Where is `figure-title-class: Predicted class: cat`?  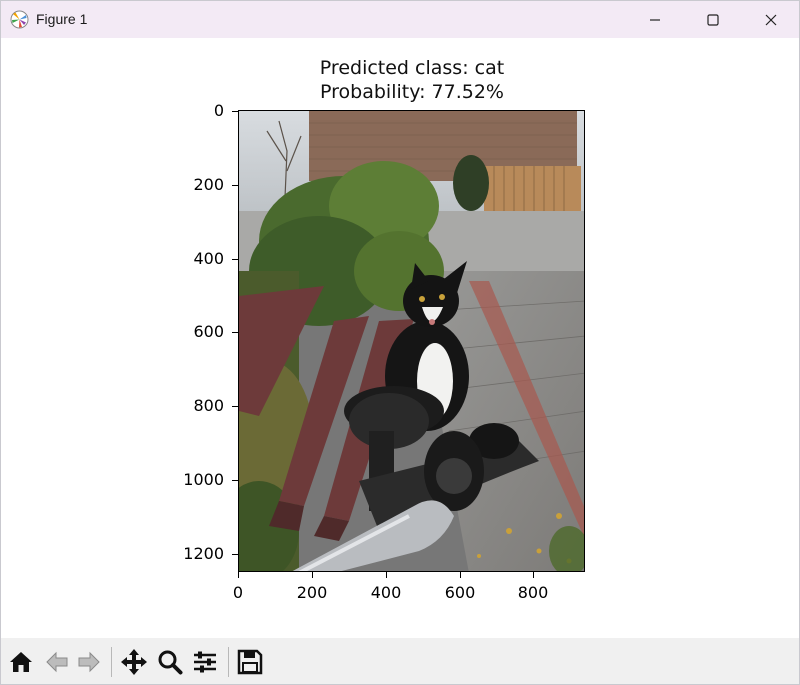
figure-title-class: Predicted class: cat is located at coordinates (412, 68).